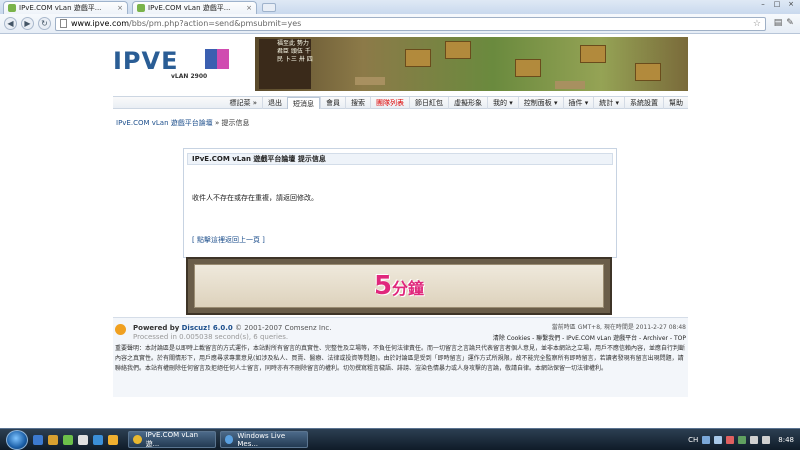 This screenshot has width=800, height=450. What do you see at coordinates (269, 7) in the screenshot?
I see `new-tab-button` at bounding box center [269, 7].